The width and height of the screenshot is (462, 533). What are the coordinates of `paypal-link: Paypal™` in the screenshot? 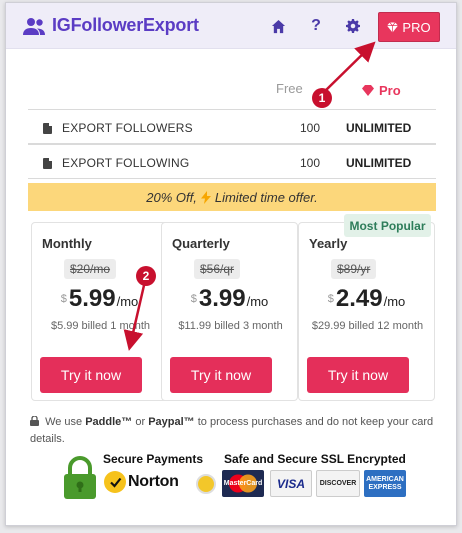 It's located at (171, 422).